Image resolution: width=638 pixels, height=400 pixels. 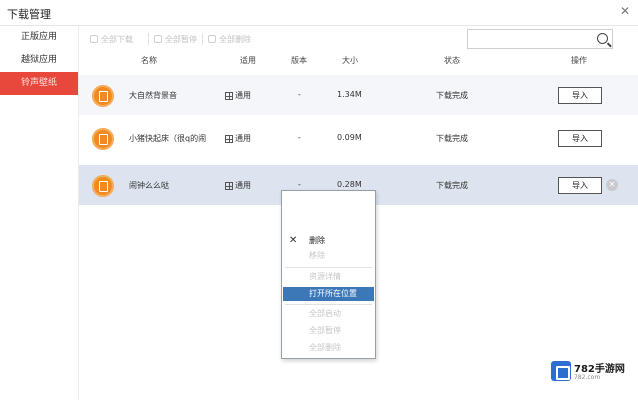 I want to click on context-menu: ✕ 删除 移除 资源详情 打开所在位置 全部启动 全部暂停 全部删除, so click(x=328, y=274).